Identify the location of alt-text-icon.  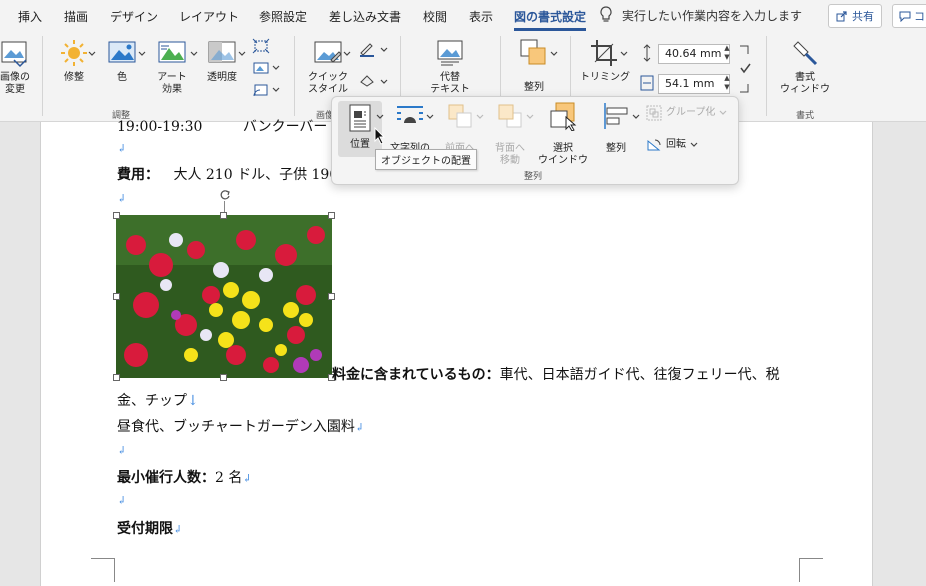
(450, 53).